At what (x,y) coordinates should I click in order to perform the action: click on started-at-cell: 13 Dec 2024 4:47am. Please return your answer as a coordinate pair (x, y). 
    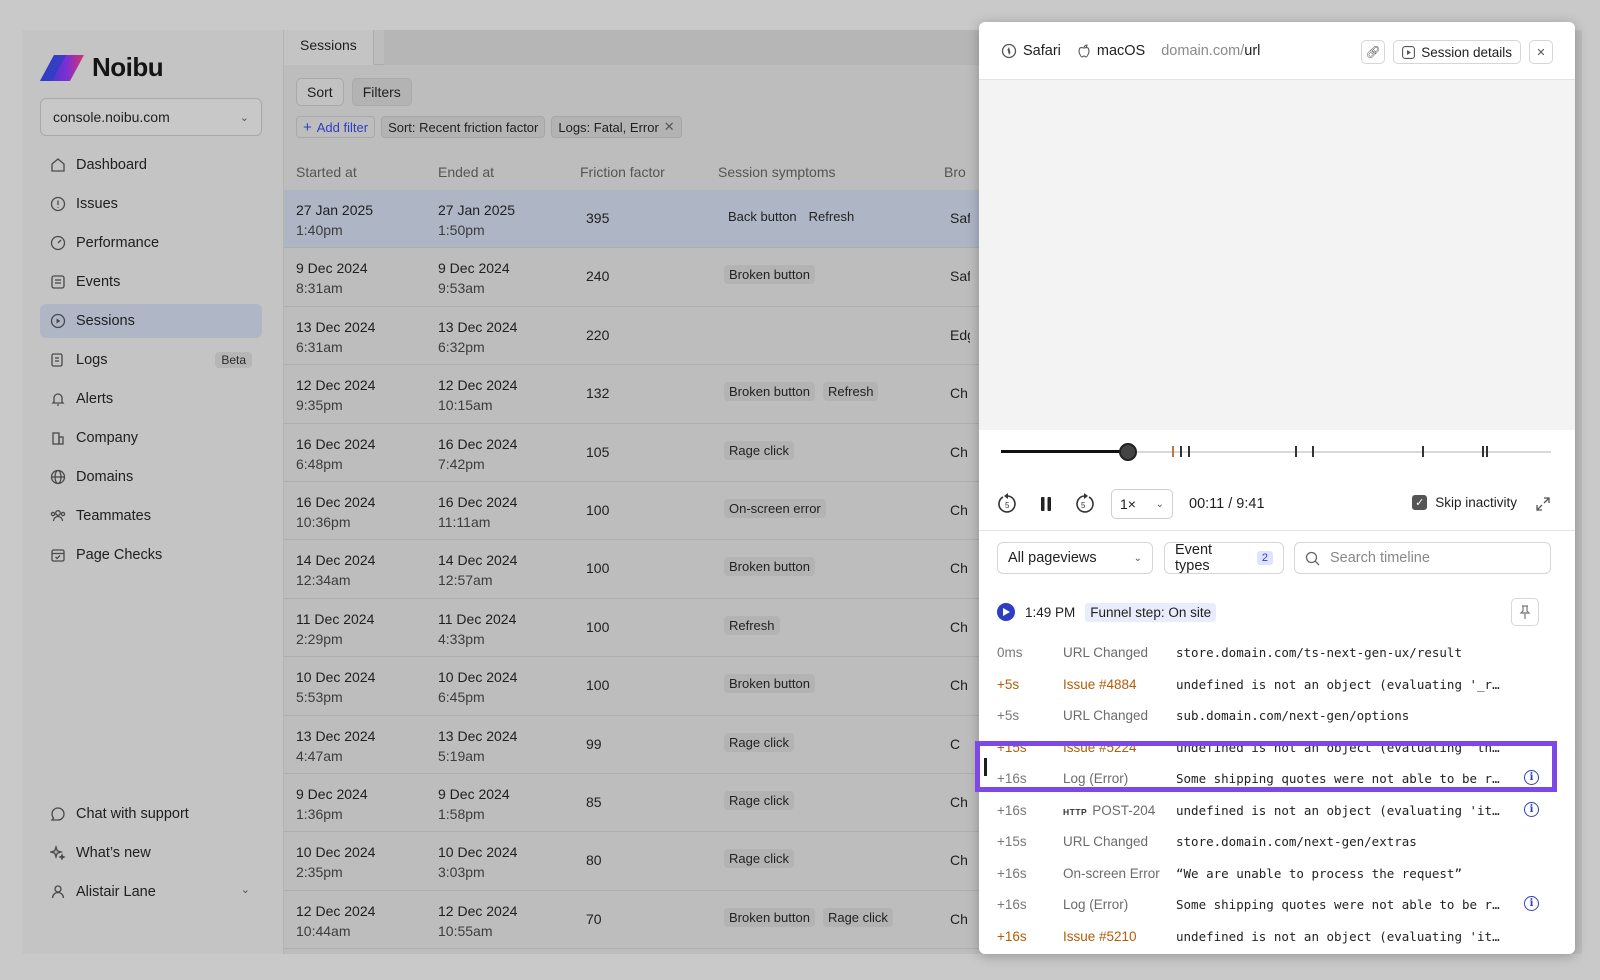
    Looking at the image, I should click on (335, 746).